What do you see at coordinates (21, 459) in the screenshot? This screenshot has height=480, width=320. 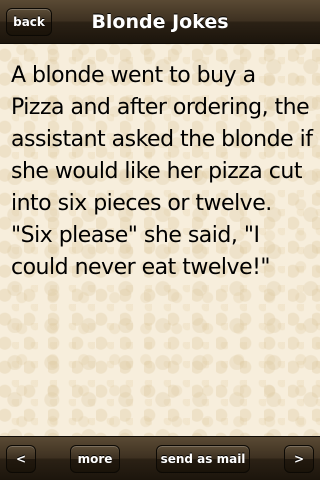 I see `previous-joke-button: <` at bounding box center [21, 459].